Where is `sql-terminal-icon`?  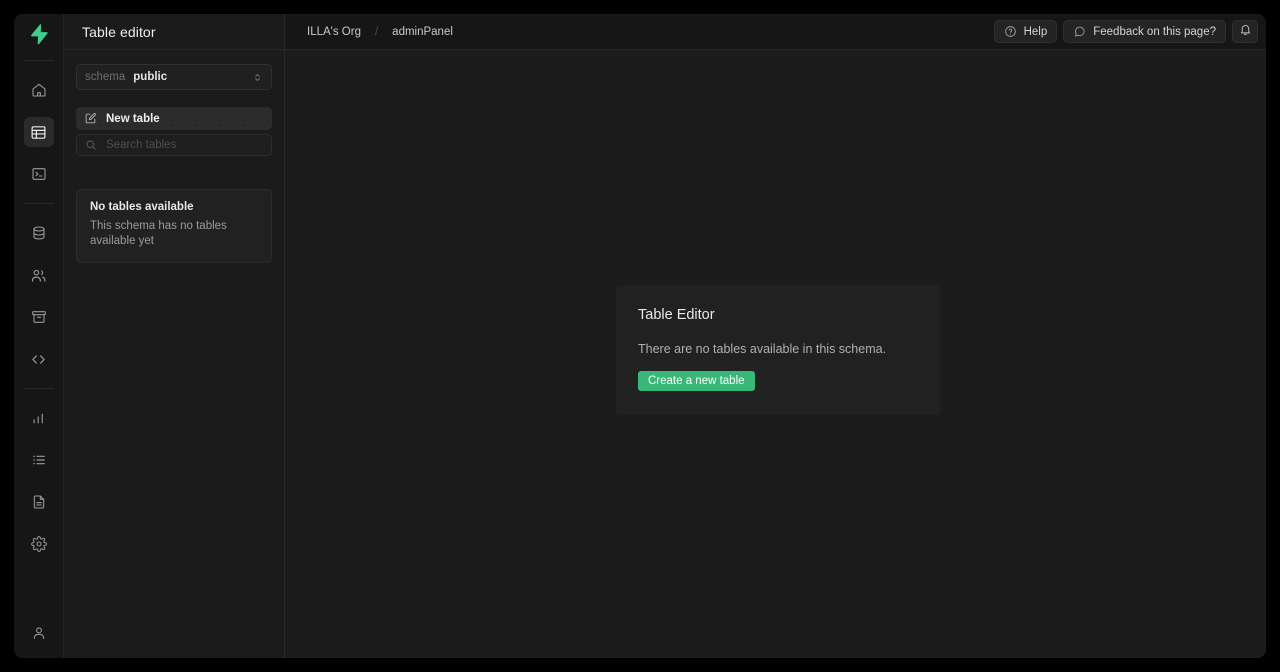
sql-terminal-icon is located at coordinates (38, 174).